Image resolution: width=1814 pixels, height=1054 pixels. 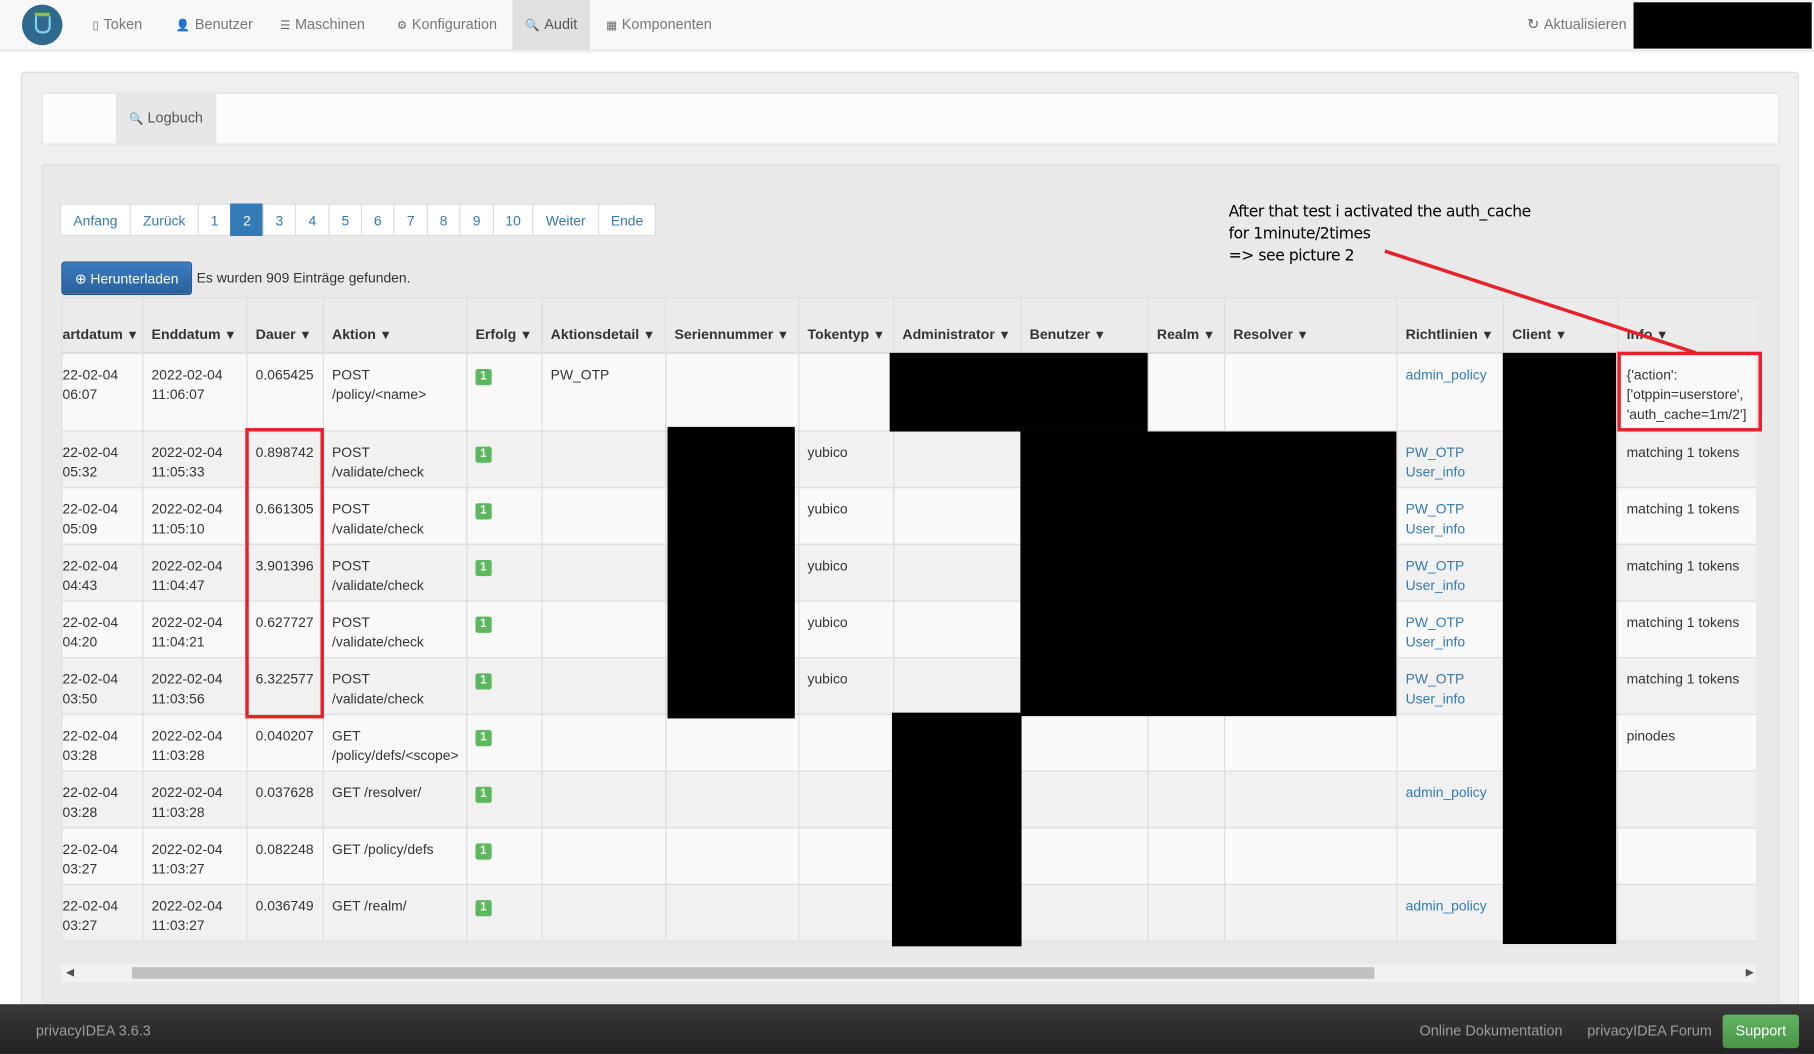 I want to click on page-8: 8, so click(x=443, y=220).